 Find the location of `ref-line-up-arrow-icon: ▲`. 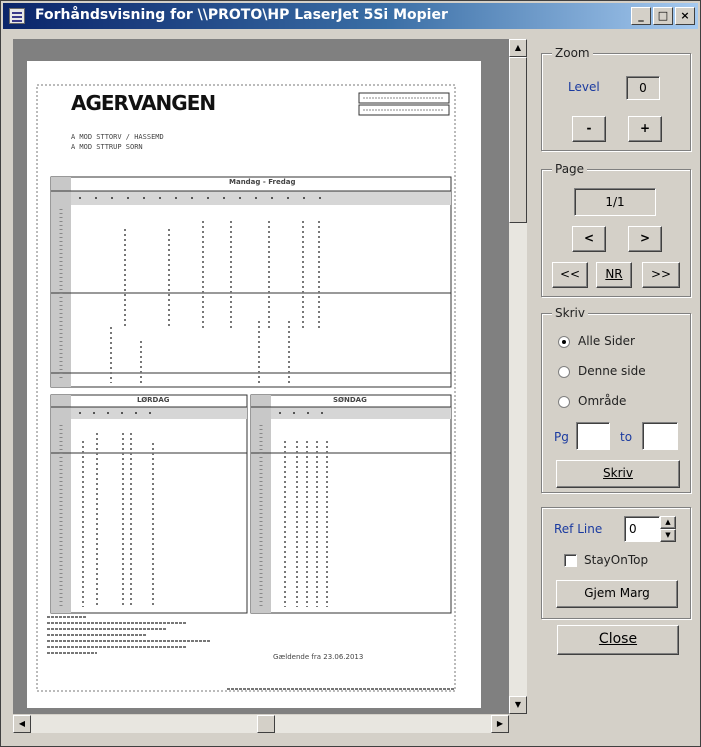

ref-line-up-arrow-icon: ▲ is located at coordinates (668, 522).